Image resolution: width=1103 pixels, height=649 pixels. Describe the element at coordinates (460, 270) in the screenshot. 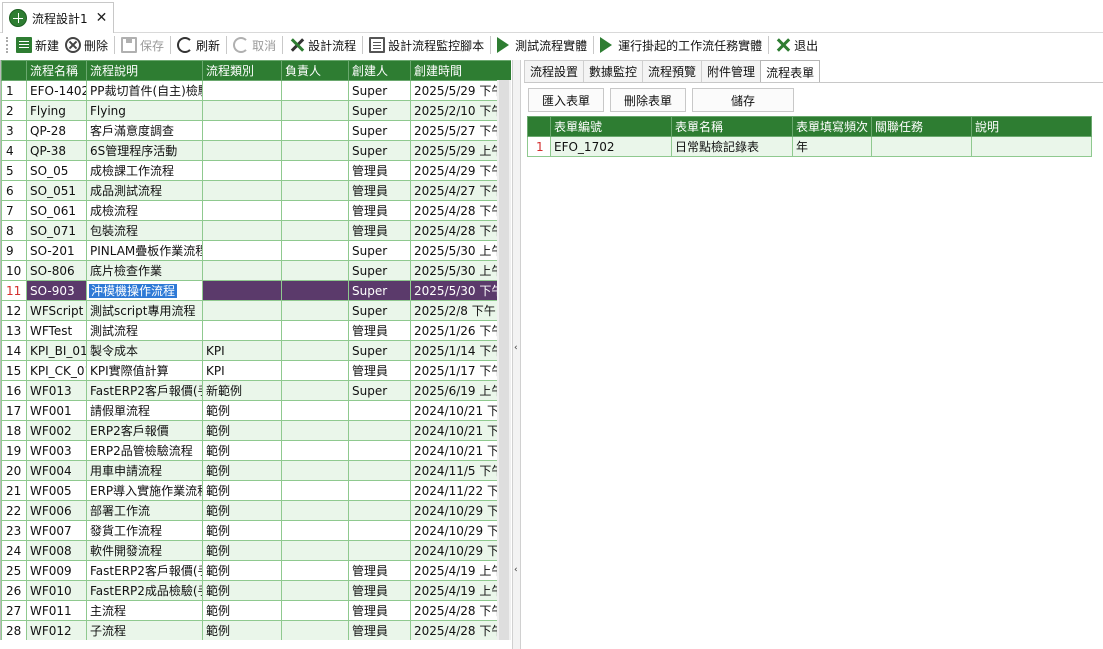

I see `table-cell-time: 2025/5/30 上午 1` at that location.